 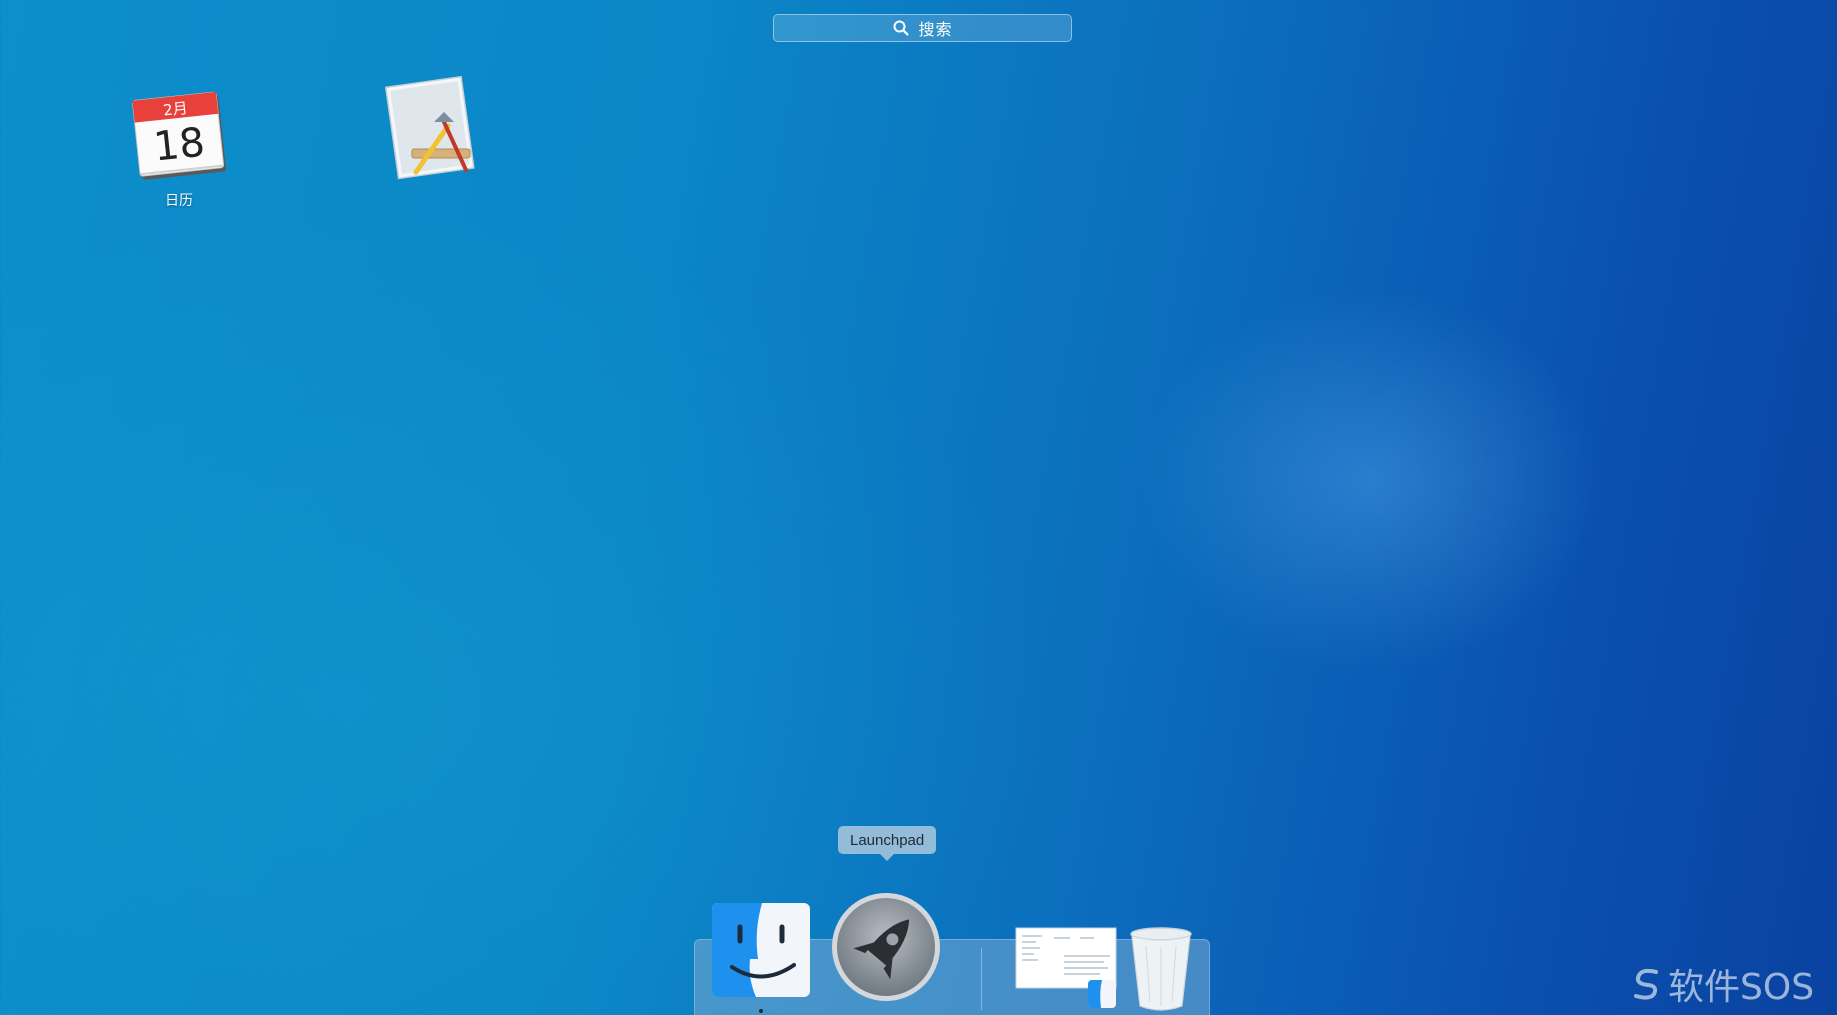 I want to click on calendar-icon: 2月 18, so click(x=179, y=135).